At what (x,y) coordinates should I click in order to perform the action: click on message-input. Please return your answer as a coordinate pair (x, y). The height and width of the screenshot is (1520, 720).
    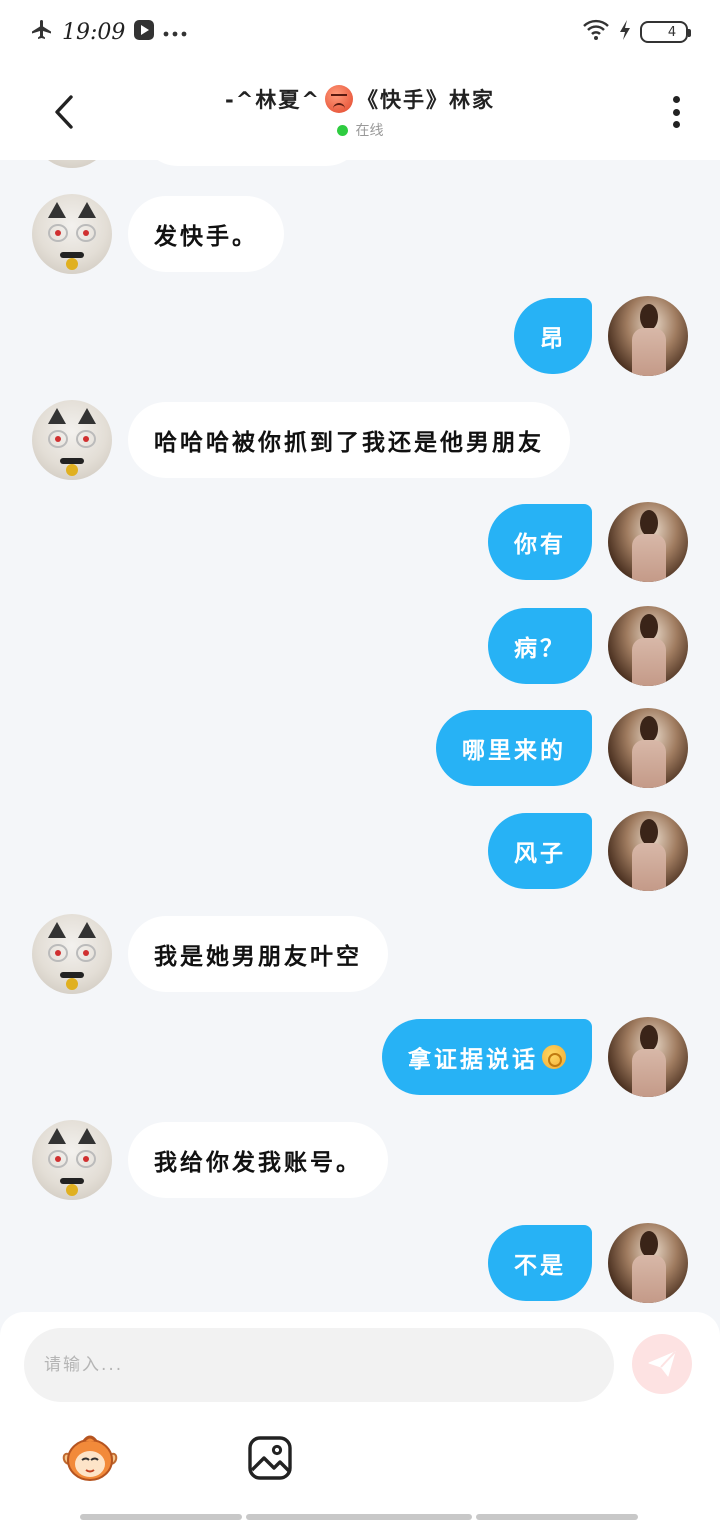
    Looking at the image, I should click on (319, 1365).